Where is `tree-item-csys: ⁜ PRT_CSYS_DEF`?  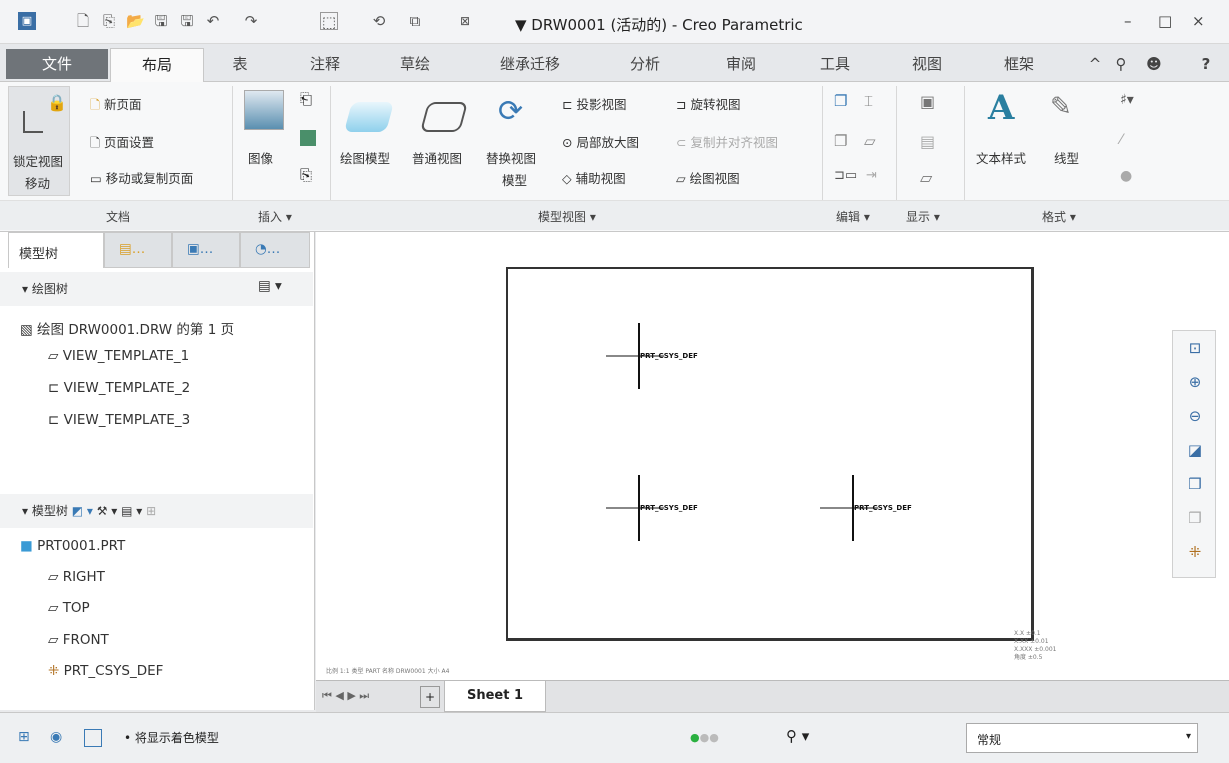 tree-item-csys: ⁜ PRT_CSYS_DEF is located at coordinates (105, 671).